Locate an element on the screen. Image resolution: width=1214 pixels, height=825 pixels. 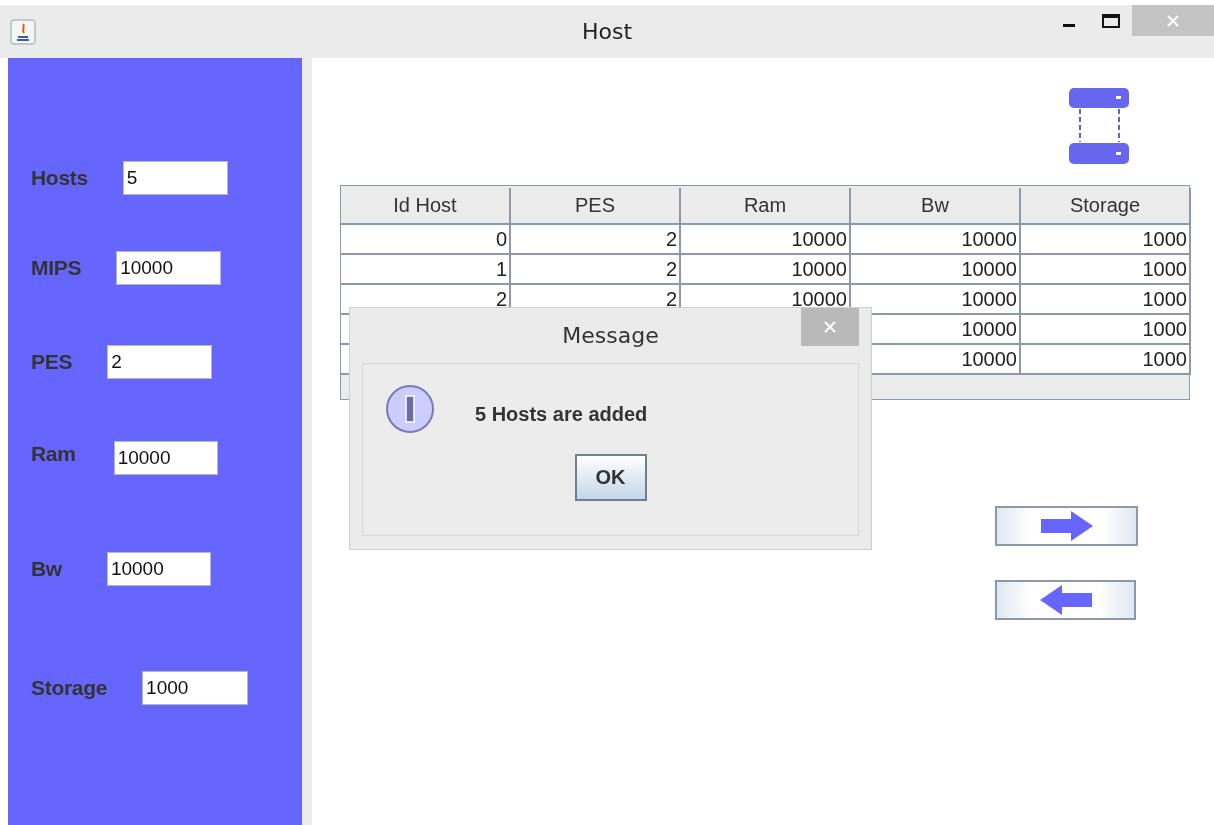
back-button is located at coordinates (1065, 600).